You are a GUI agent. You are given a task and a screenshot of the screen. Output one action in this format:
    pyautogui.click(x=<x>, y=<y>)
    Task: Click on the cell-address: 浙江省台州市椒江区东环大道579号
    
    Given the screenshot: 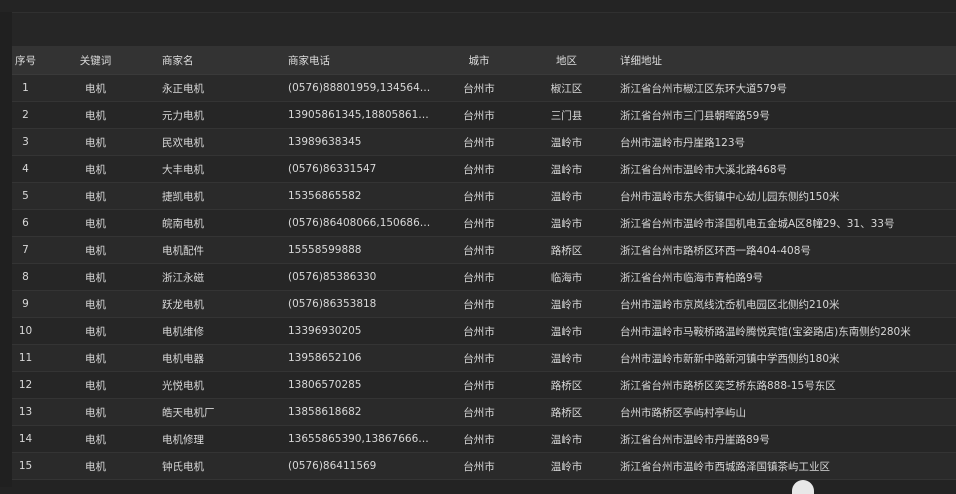 What is the action you would take?
    pyautogui.click(x=783, y=88)
    